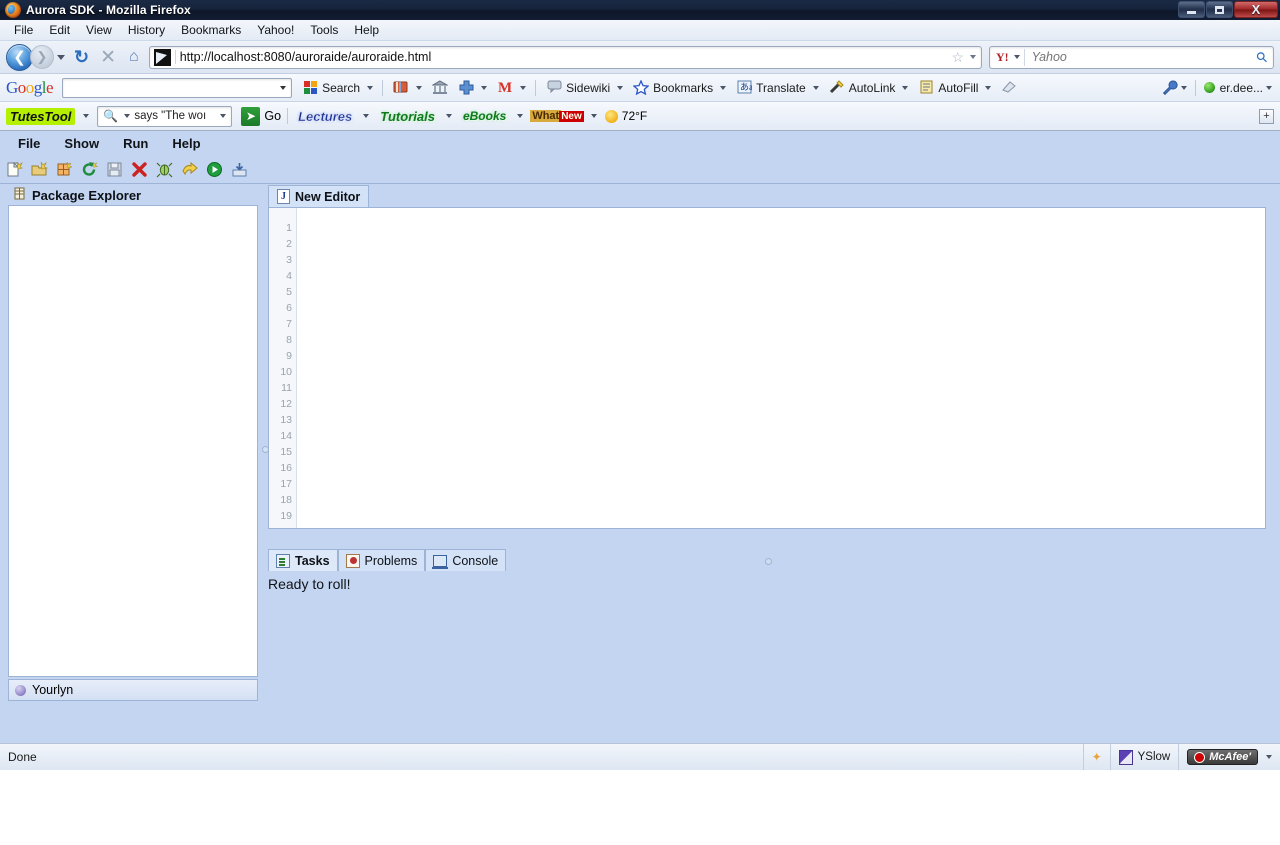 The width and height of the screenshot is (1280, 845). What do you see at coordinates (593, 116) in the screenshot?
I see `whats-new-caret-icon` at bounding box center [593, 116].